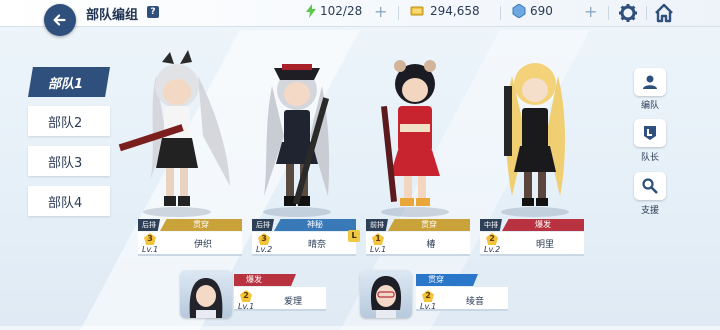  I want to click on tab-label: 部队3, so click(65, 163).